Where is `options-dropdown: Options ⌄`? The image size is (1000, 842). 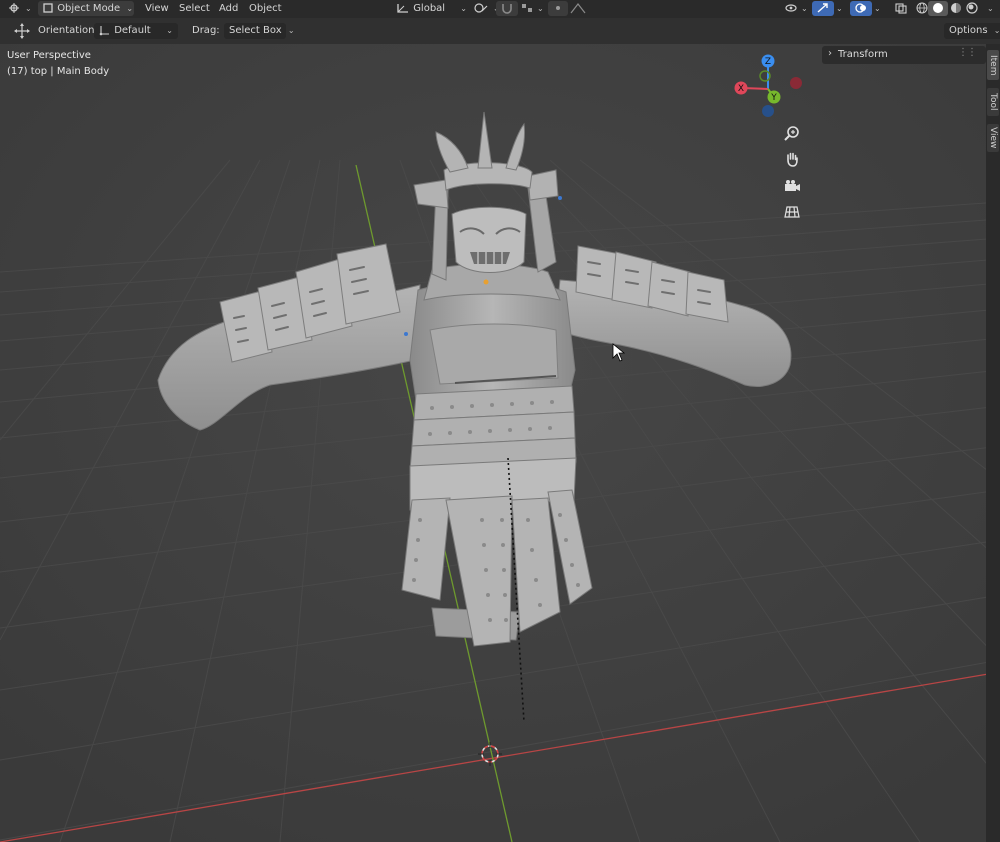 options-dropdown: Options ⌄ is located at coordinates (972, 31).